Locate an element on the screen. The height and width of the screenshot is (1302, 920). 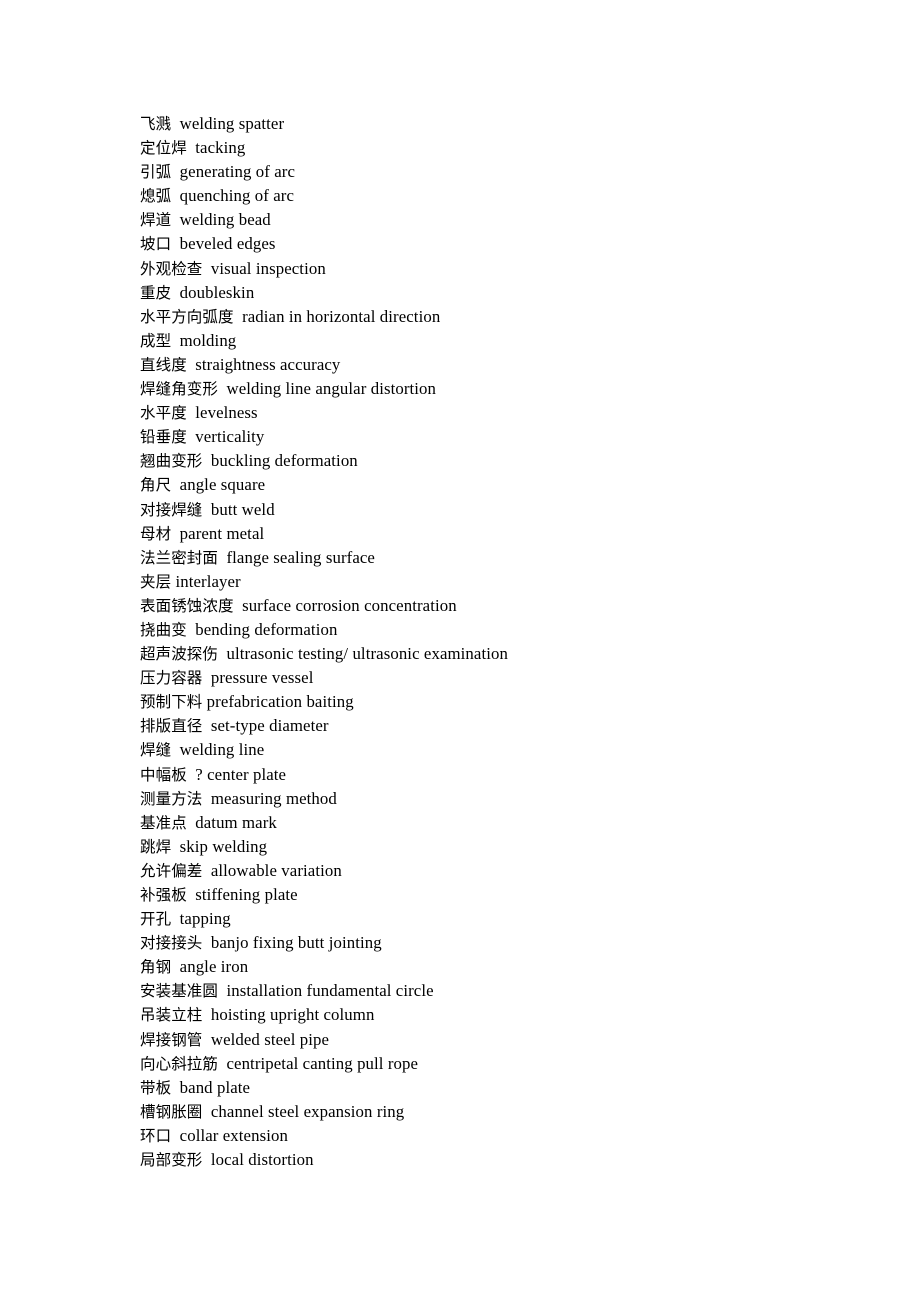
glossary-entry: 外观检查 visual inspection is located at coordinates (510, 269).